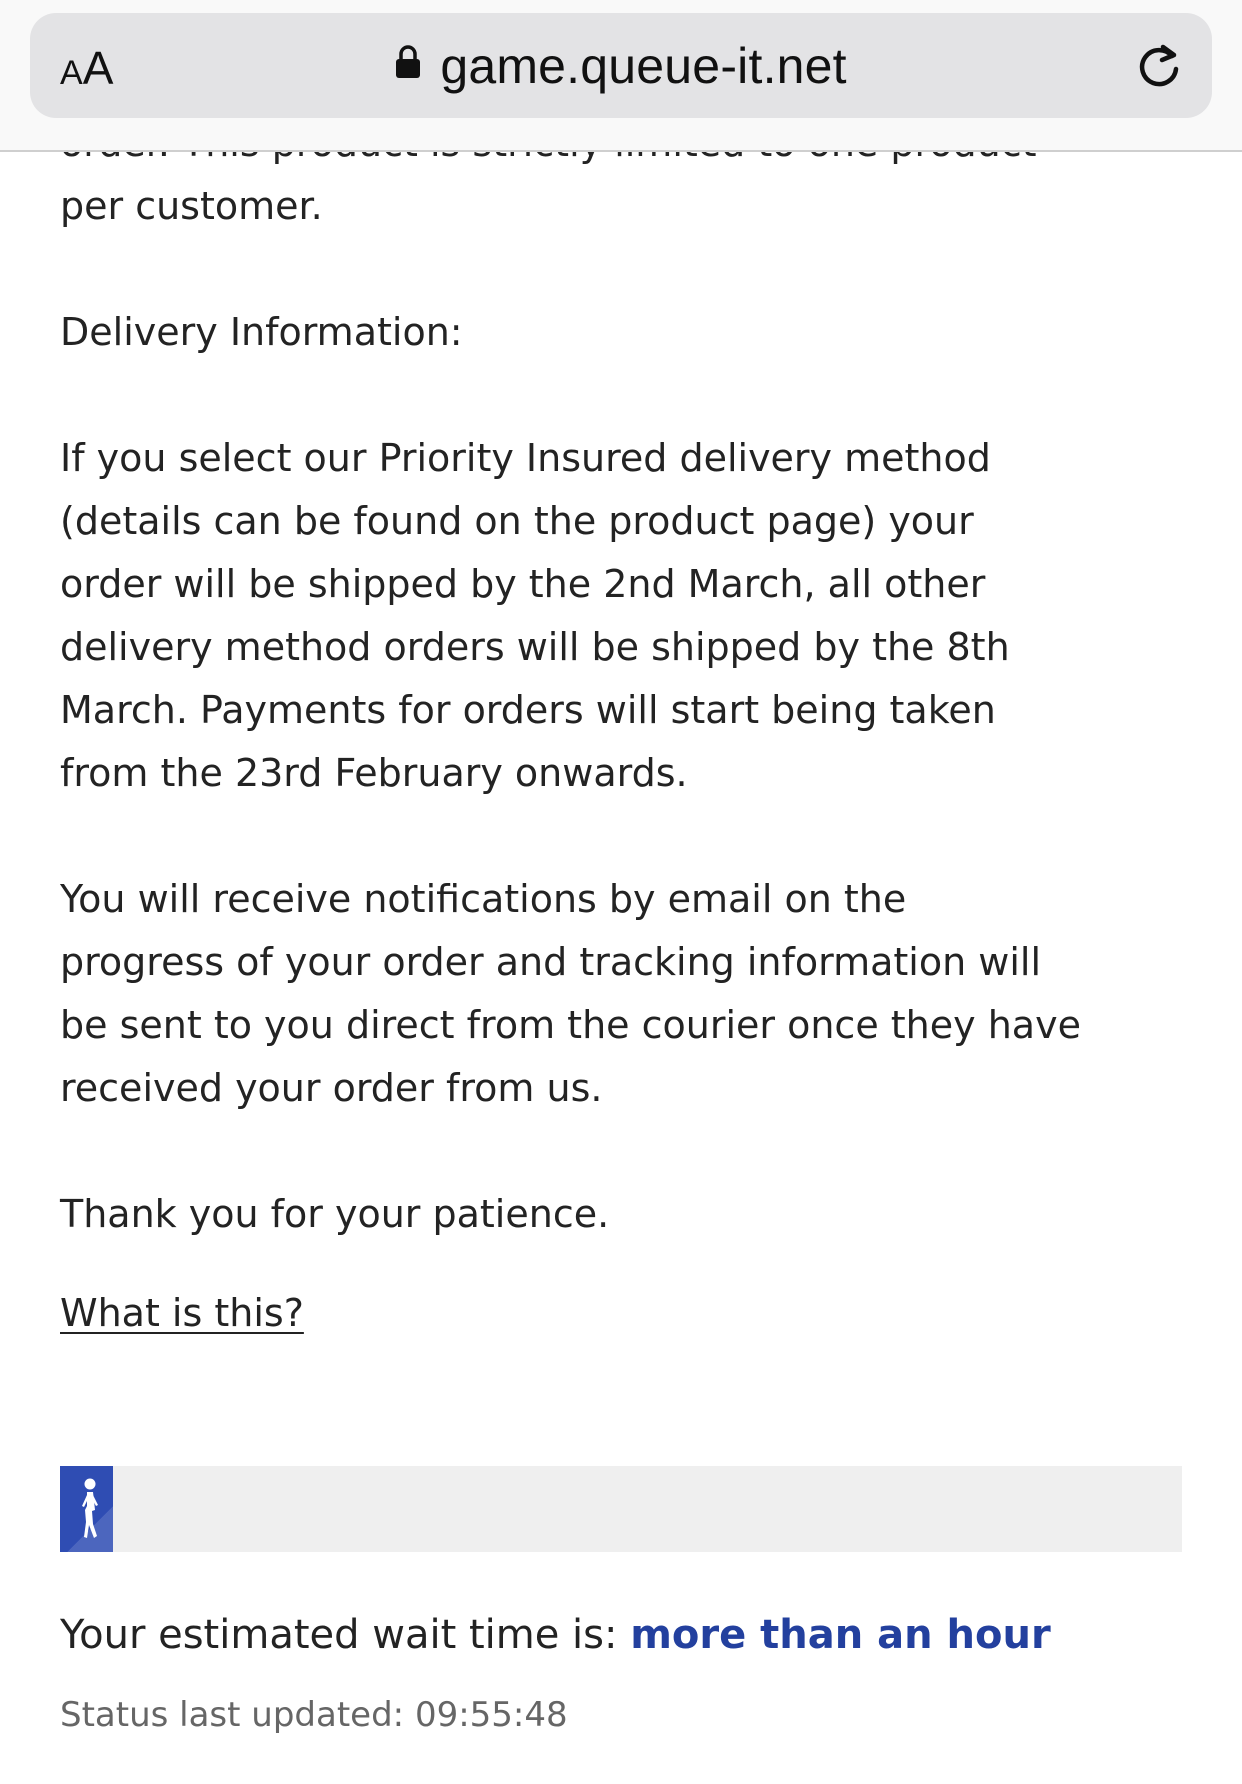  Describe the element at coordinates (335, 1214) in the screenshot. I see `thanks-text: Thank you for your patience.` at that location.